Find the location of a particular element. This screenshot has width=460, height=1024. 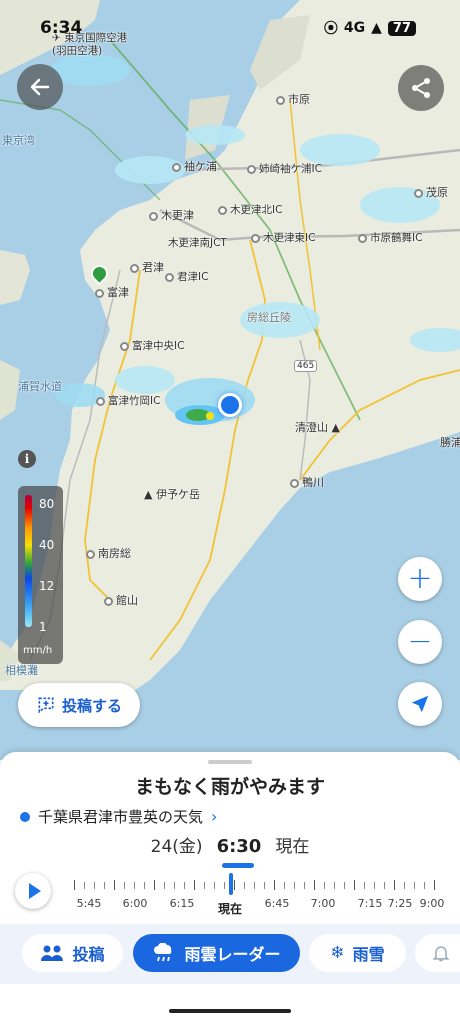

place-tateyama: 館山 is located at coordinates (121, 600).